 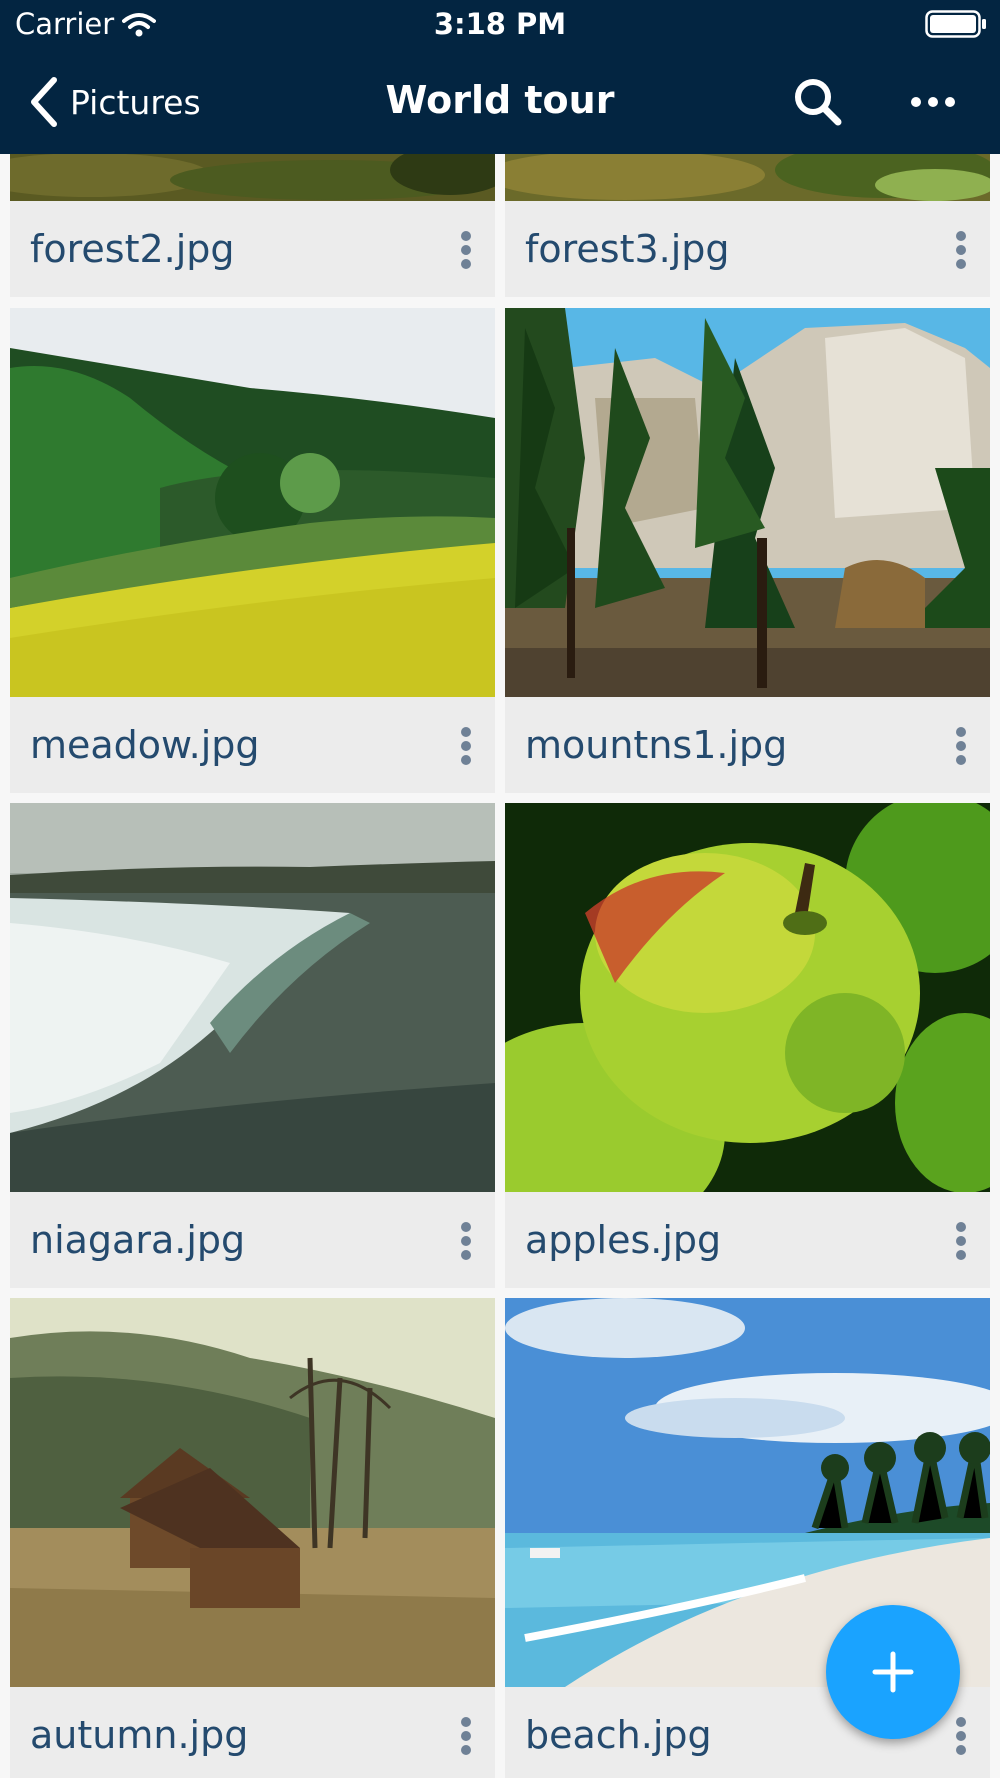 I want to click on navigation-bar: Pictures World tour, so click(x=500, y=102).